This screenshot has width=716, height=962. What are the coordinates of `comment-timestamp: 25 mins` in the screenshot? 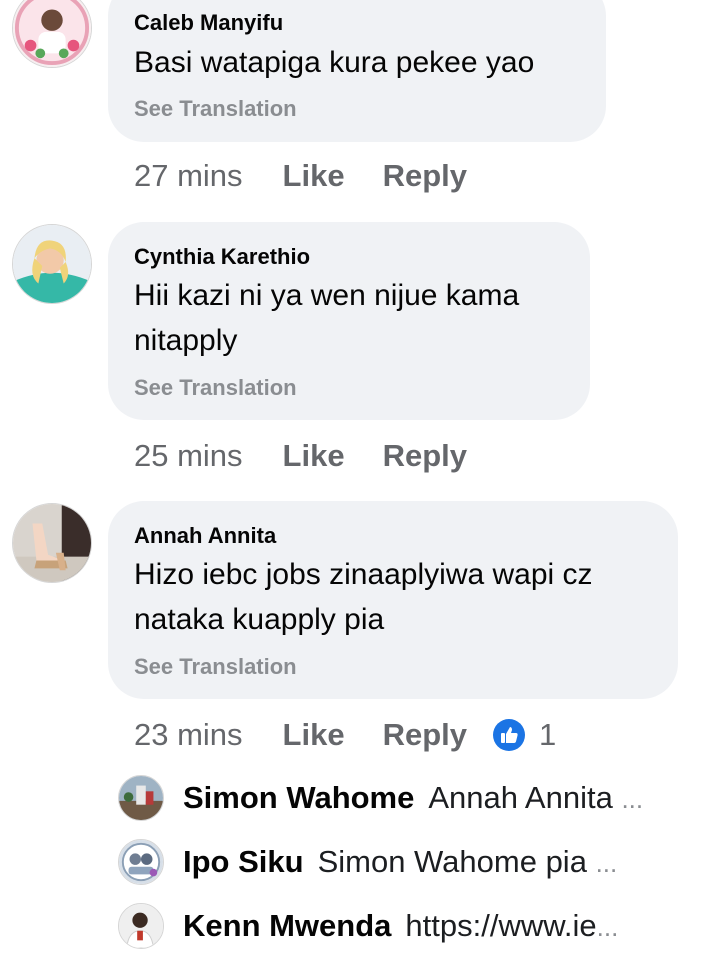 It's located at (188, 456).